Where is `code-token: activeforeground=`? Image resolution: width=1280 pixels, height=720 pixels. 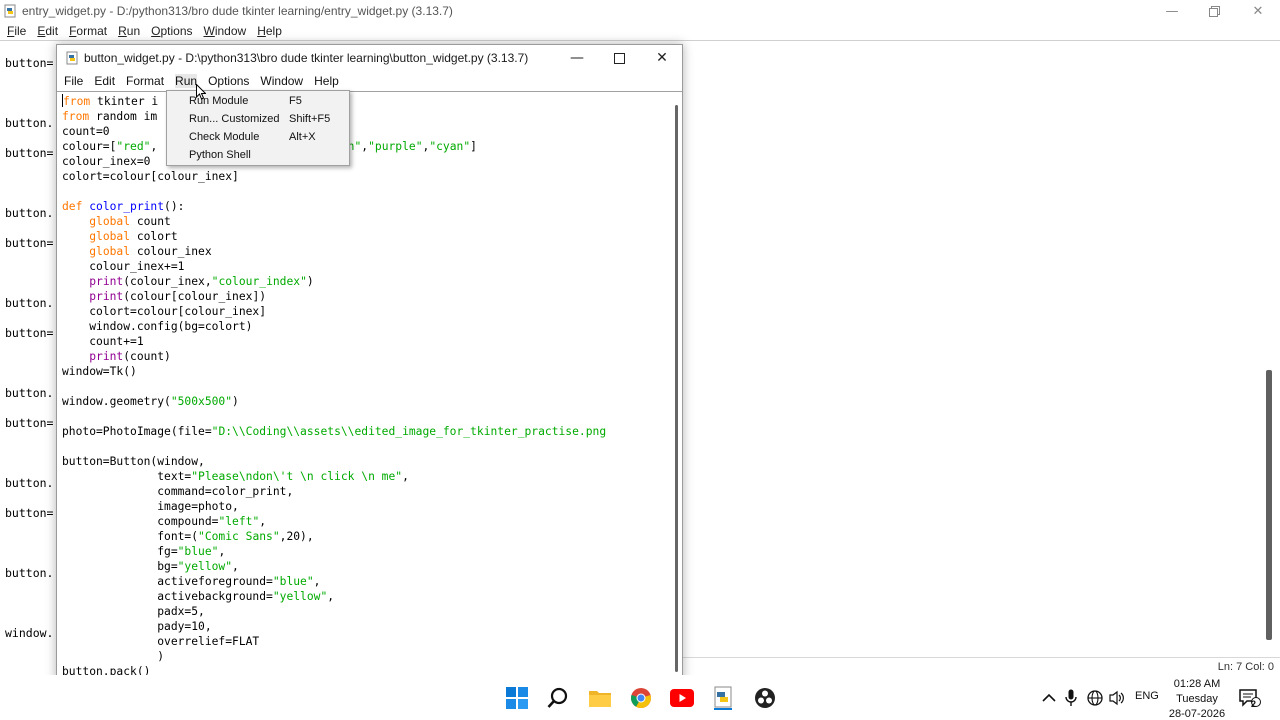 code-token: activeforeground= is located at coordinates (167, 581).